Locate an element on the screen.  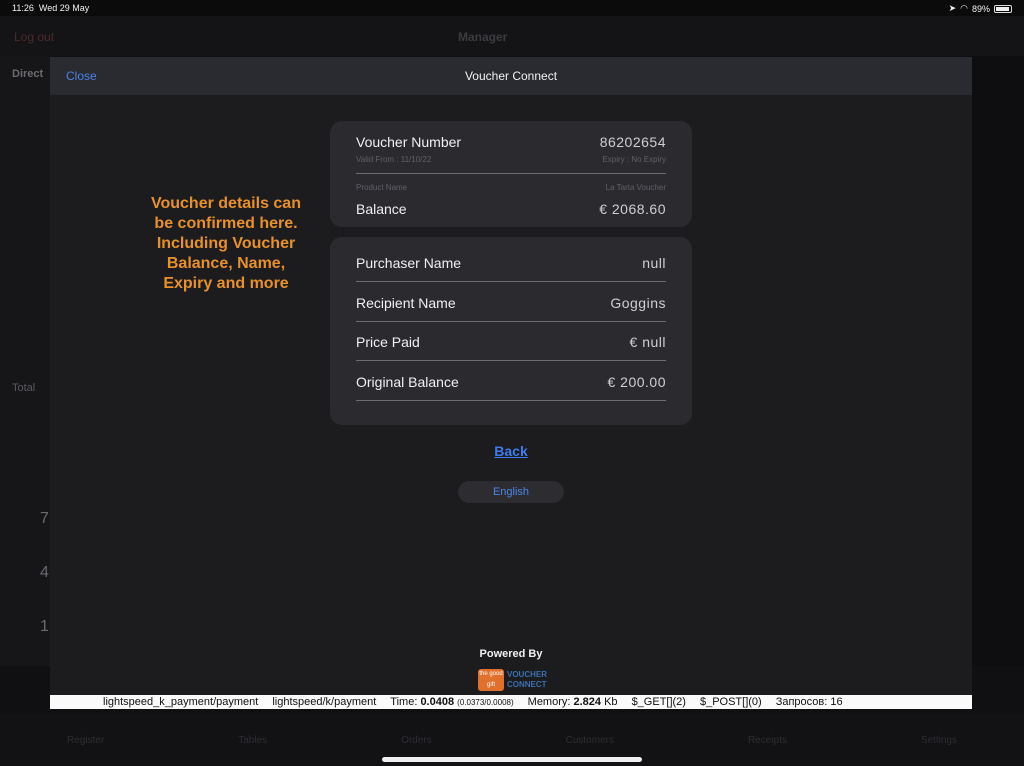
recipient-row: Recipient Name Goggins is located at coordinates (511, 303).